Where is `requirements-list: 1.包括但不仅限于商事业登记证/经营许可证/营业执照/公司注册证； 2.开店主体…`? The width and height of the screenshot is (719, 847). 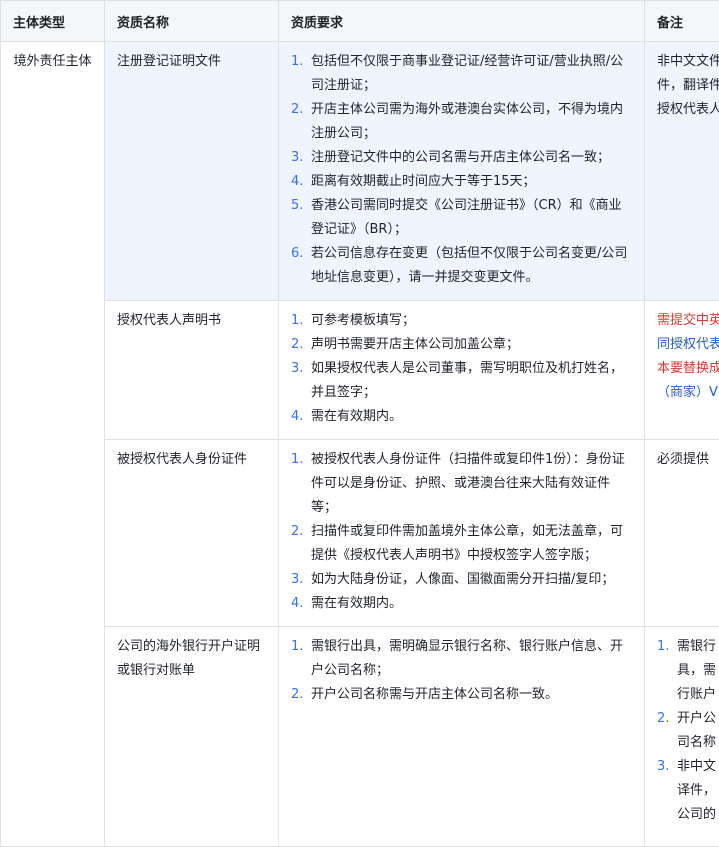 requirements-list: 1.包括但不仅限于商事业登记证/经营许可证/营业执照/公司注册证； 2.开店主体… is located at coordinates (461, 170).